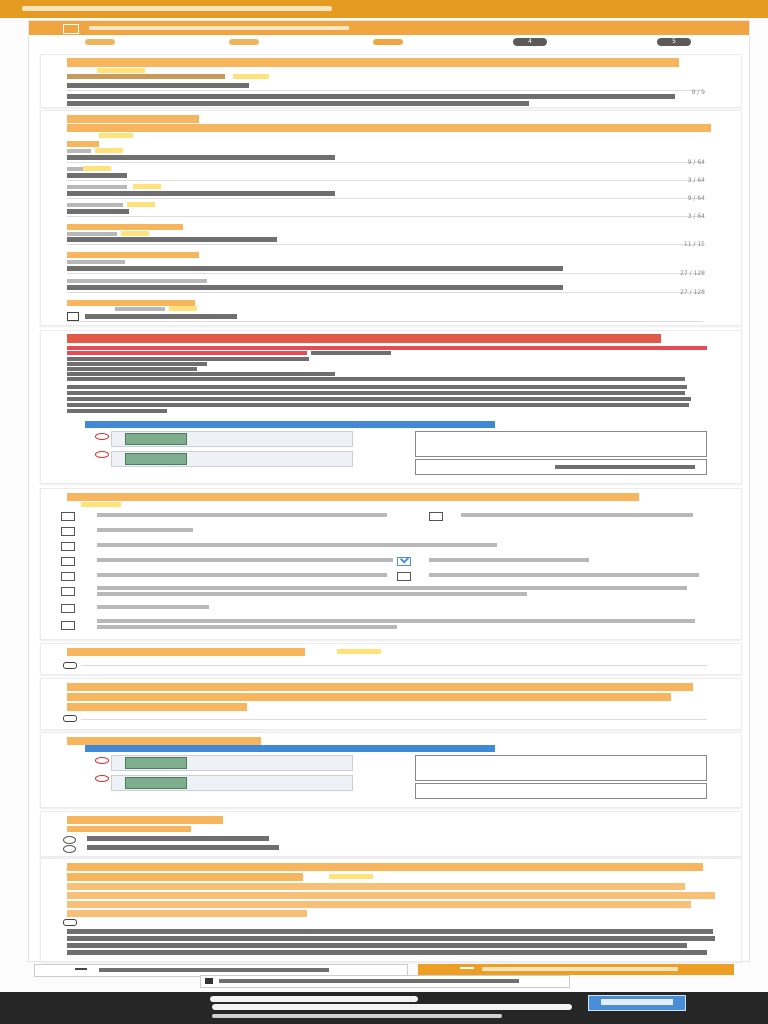 The width and height of the screenshot is (768, 1024). What do you see at coordinates (315, 287) in the screenshot?
I see `email-confirm-value` at bounding box center [315, 287].